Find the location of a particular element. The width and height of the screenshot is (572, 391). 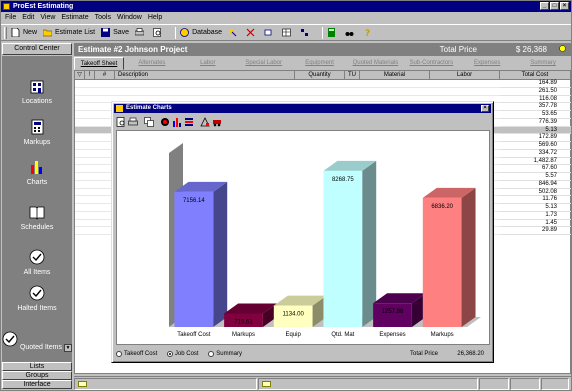

help-button: ? is located at coordinates (369, 32).